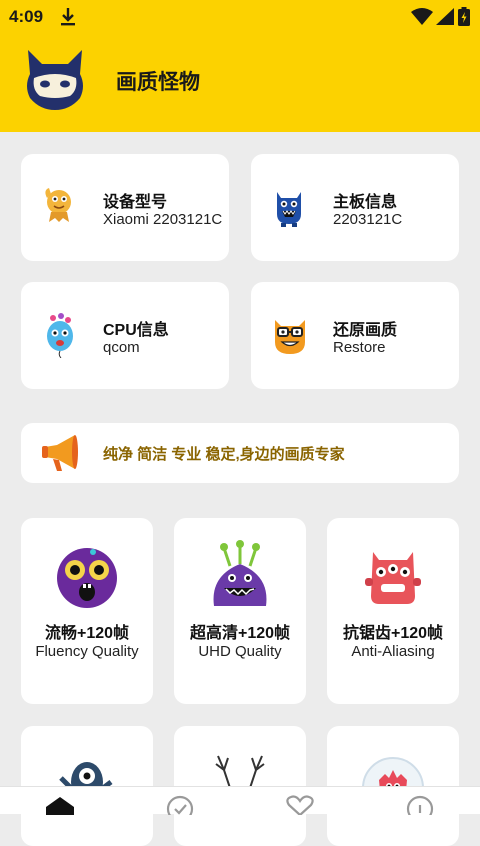  What do you see at coordinates (289, 208) in the screenshot?
I see `blue-monster-icon` at bounding box center [289, 208].